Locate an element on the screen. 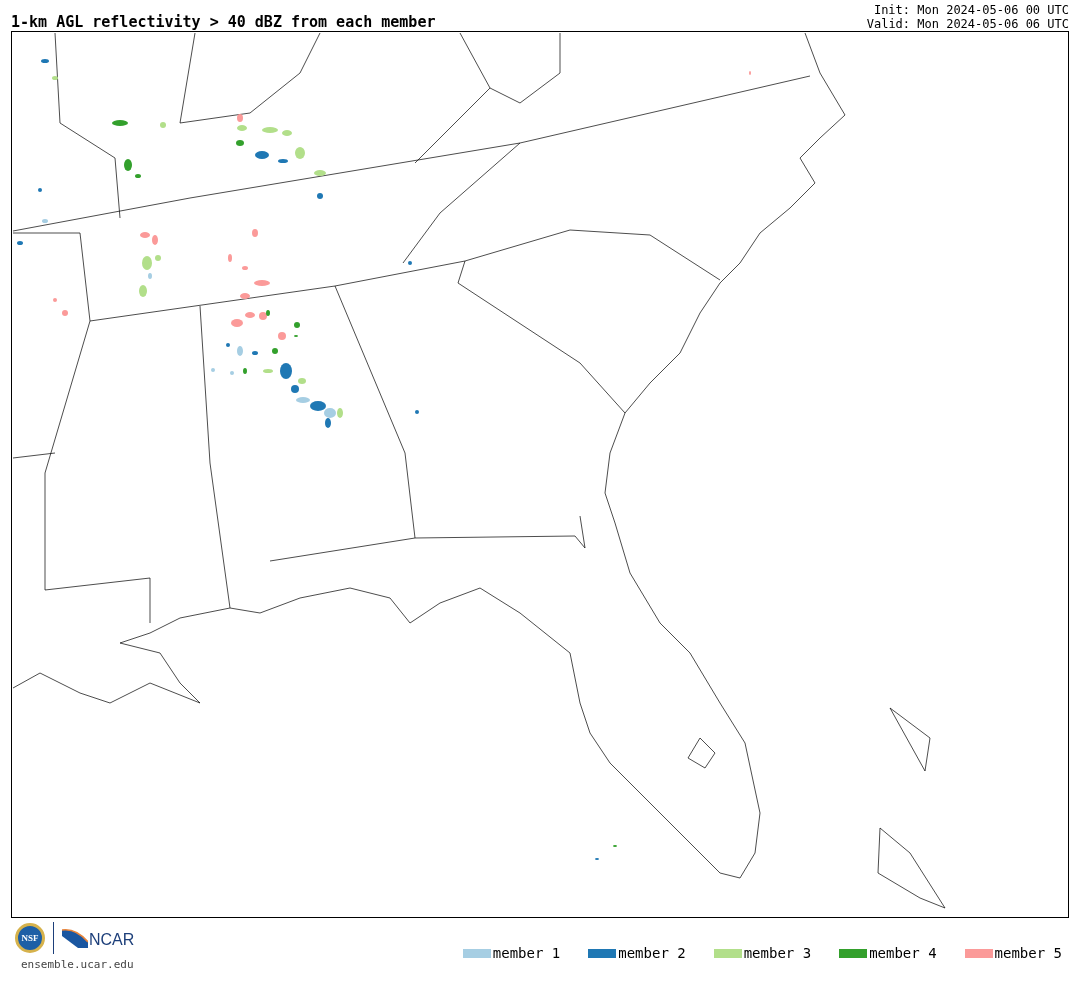 The height and width of the screenshot is (988, 1080). seal-logo: NSF is located at coordinates (30, 938).